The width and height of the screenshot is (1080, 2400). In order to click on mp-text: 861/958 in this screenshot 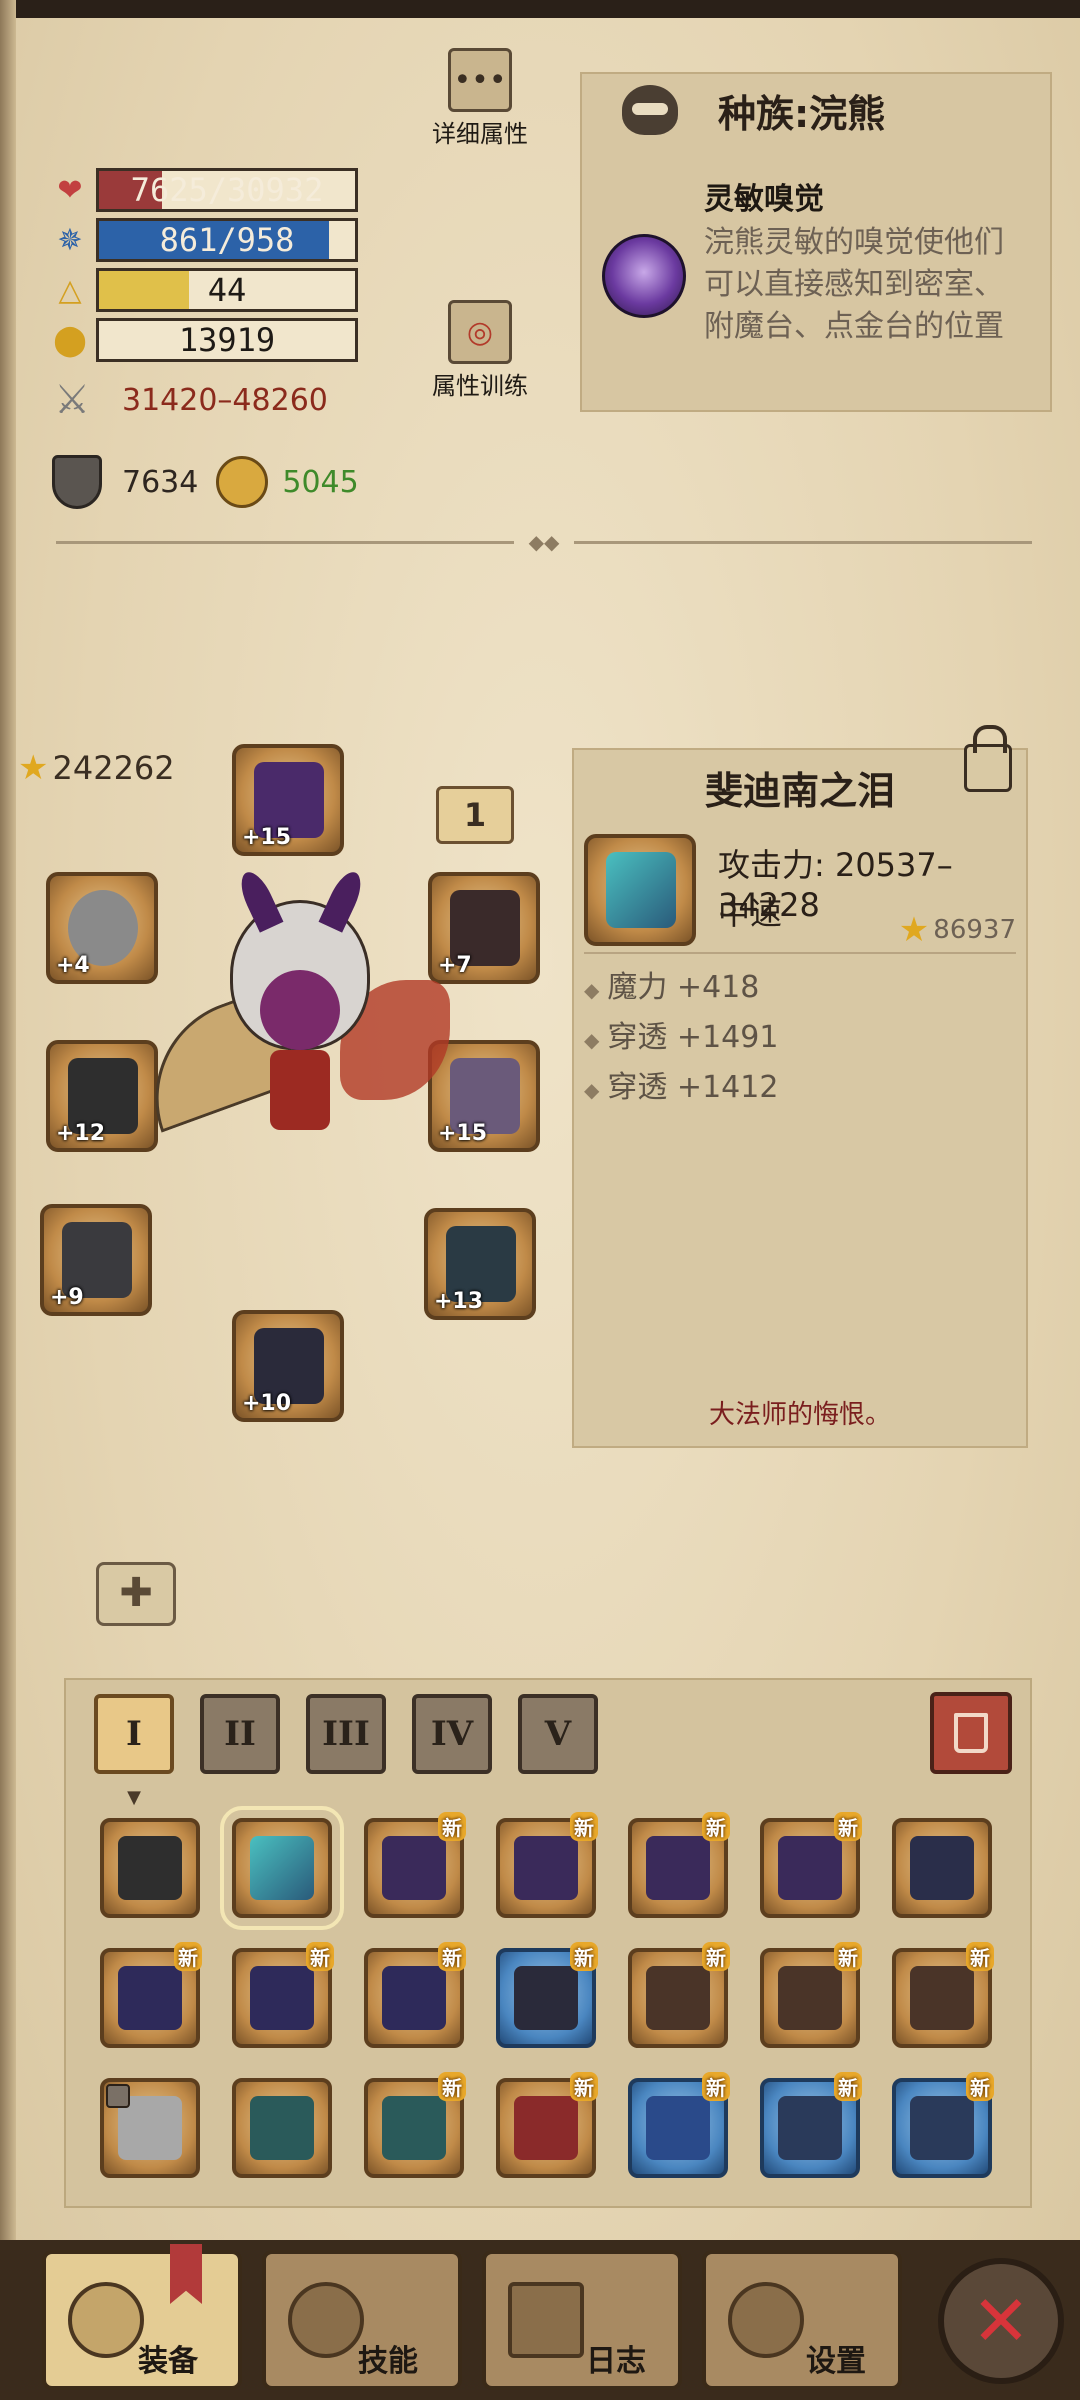, I will do `click(227, 240)`.